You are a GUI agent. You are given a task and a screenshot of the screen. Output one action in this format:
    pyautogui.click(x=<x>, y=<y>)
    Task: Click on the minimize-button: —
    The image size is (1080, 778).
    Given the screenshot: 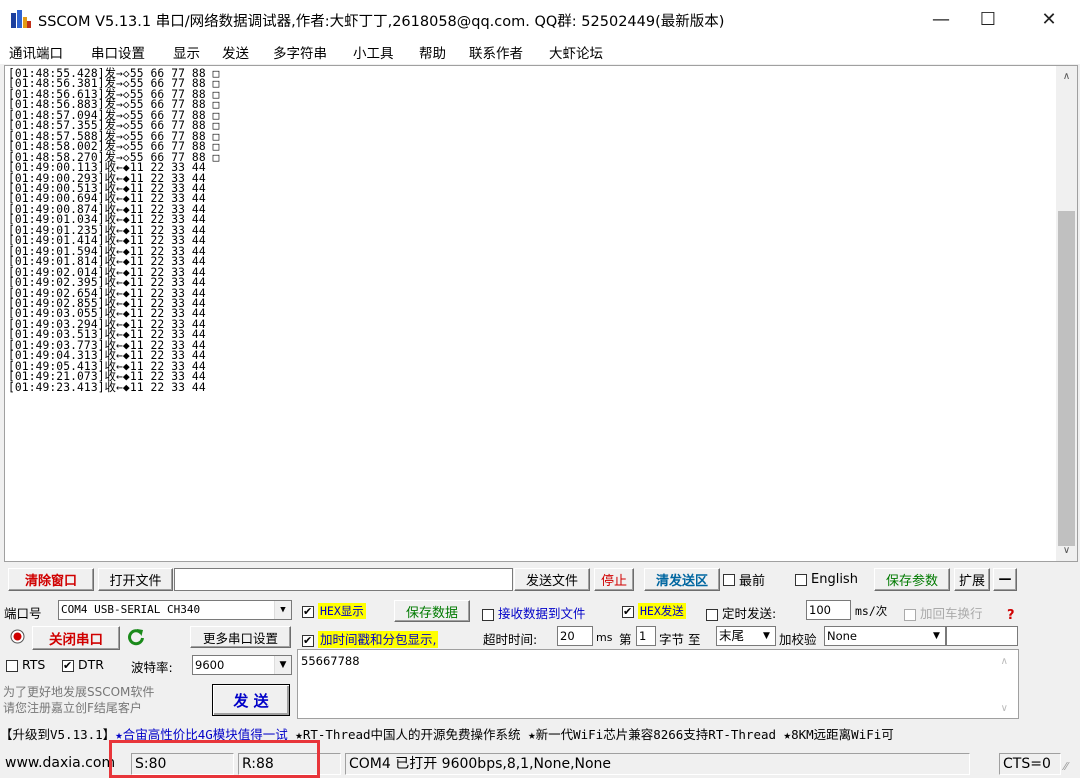 What is the action you would take?
    pyautogui.click(x=941, y=19)
    